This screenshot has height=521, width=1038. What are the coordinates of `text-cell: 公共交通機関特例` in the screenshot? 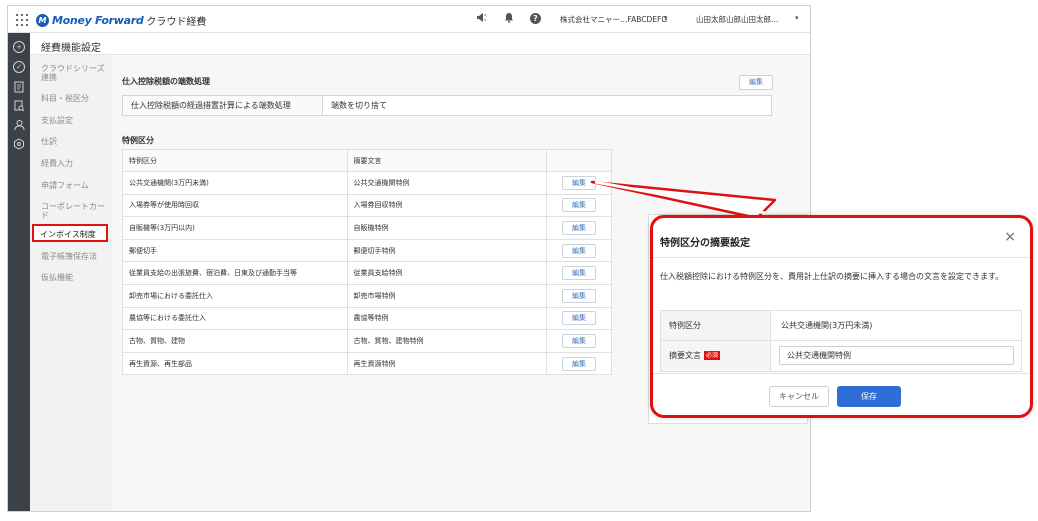 It's located at (447, 183).